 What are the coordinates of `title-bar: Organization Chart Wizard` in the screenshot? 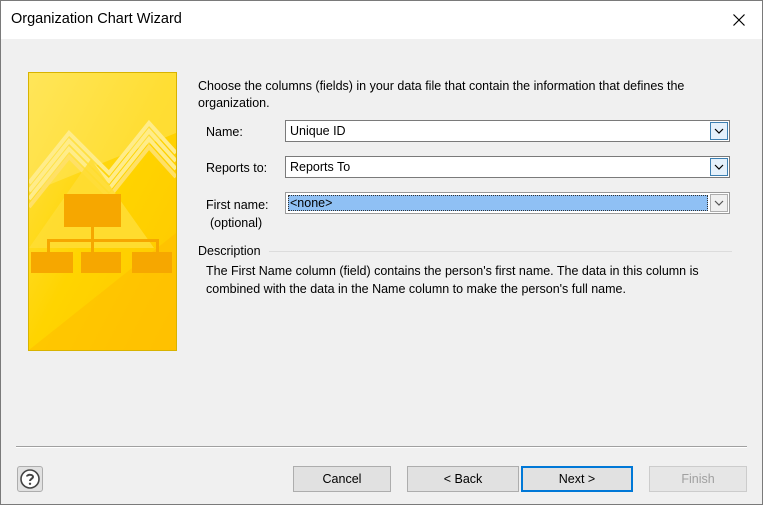 It's located at (381, 20).